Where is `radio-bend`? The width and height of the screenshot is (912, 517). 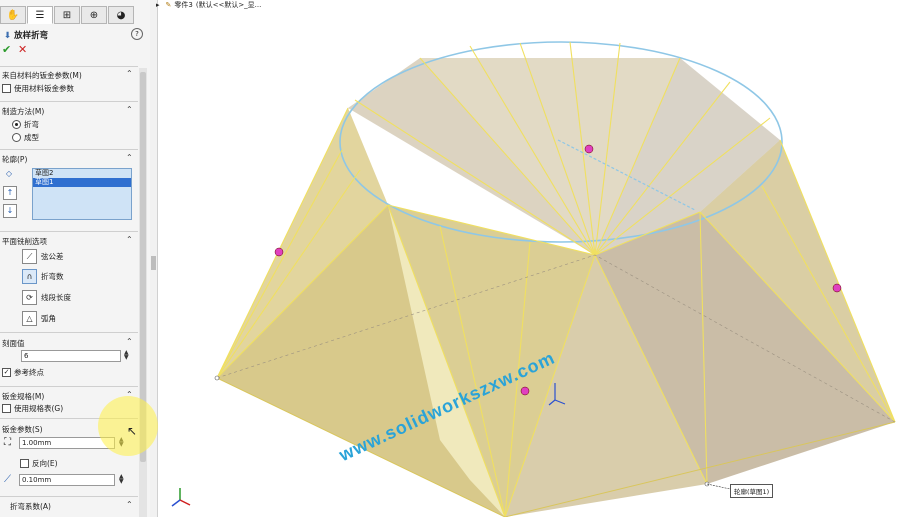 radio-bend is located at coordinates (16, 124).